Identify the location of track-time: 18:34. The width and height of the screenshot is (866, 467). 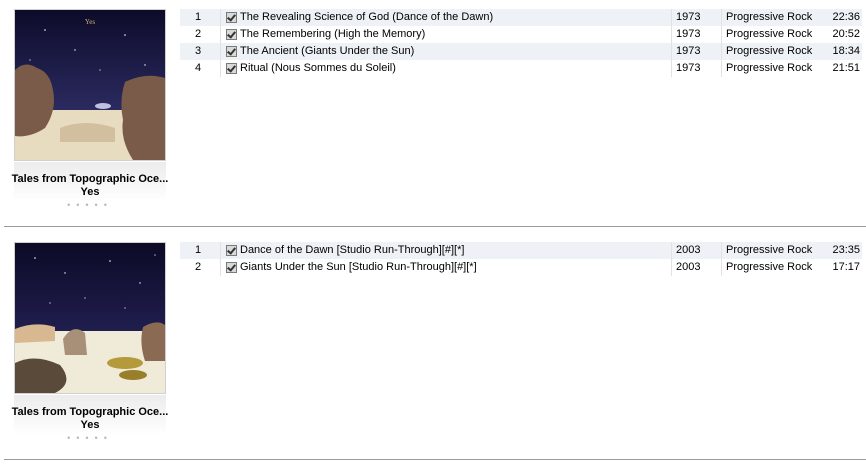
(846, 51).